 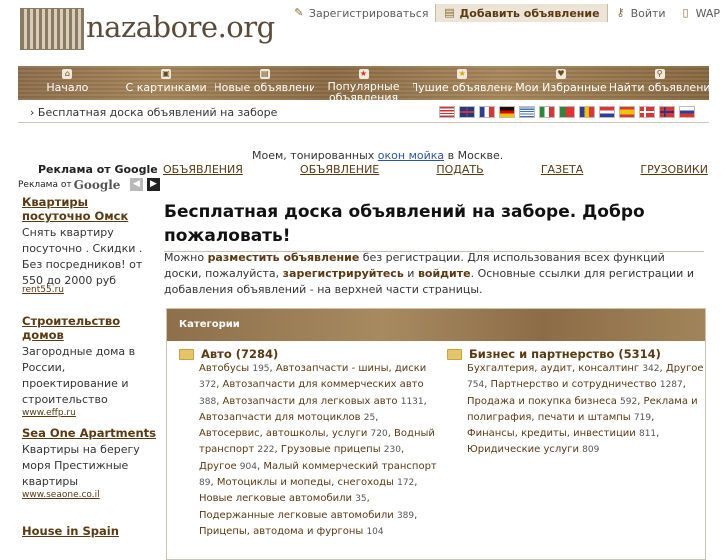 What do you see at coordinates (651, 369) in the screenshot?
I see `subcategory-count: 342` at bounding box center [651, 369].